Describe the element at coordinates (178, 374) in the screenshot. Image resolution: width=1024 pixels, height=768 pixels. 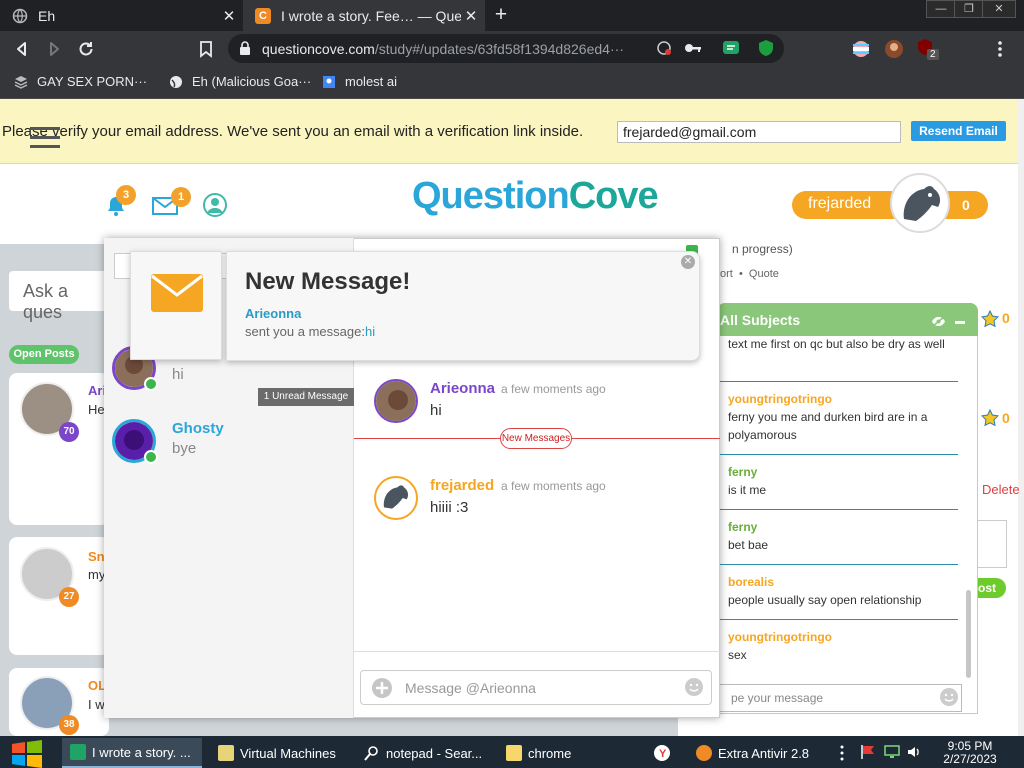
I see `conversation-preview: hi` at that location.